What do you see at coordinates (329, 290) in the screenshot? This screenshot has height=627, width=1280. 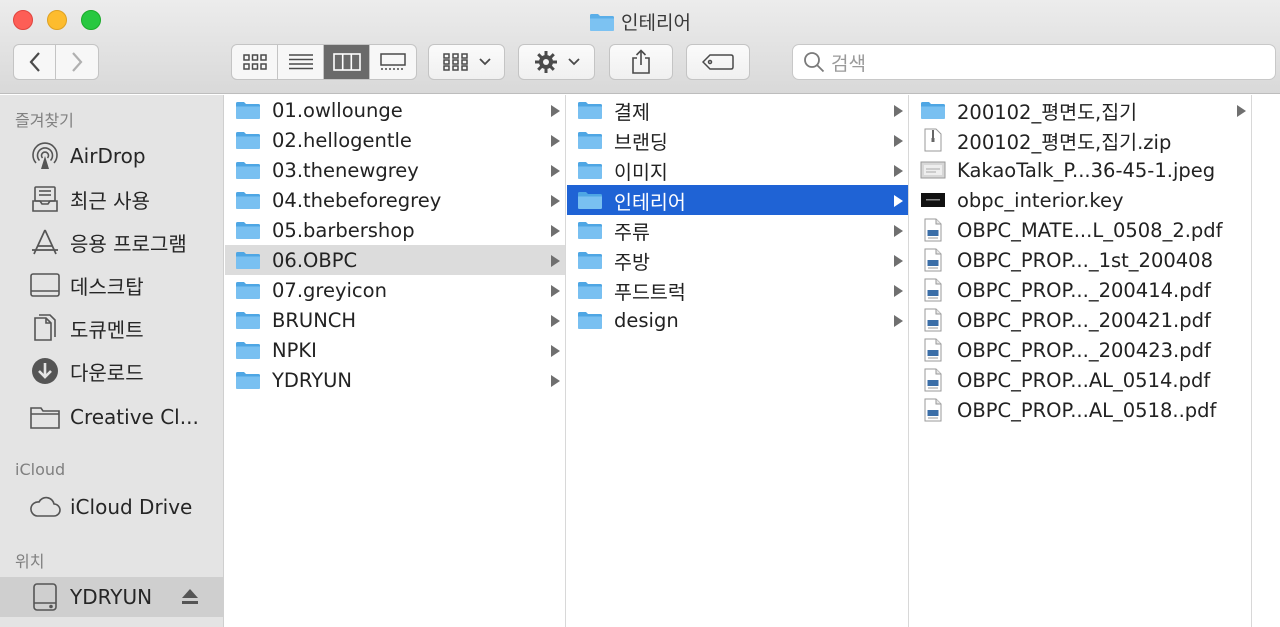 I see `file-name: 07.greyicon` at bounding box center [329, 290].